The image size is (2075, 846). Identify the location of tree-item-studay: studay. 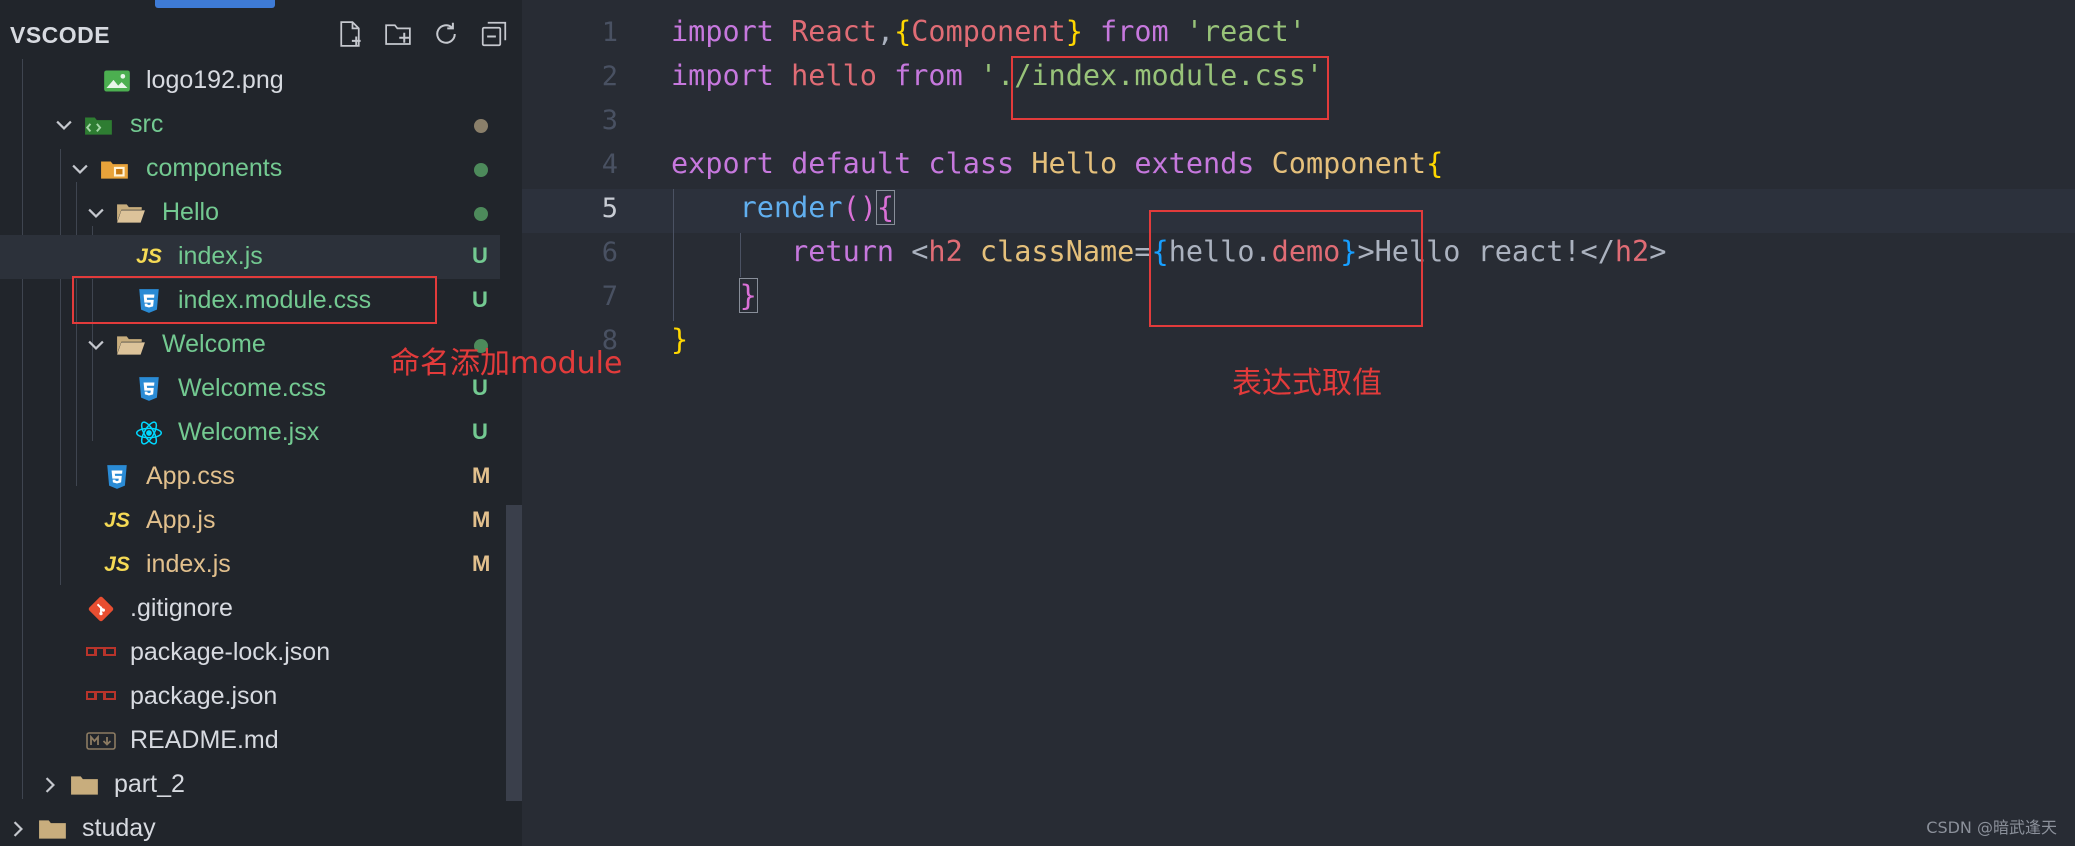
(250, 826).